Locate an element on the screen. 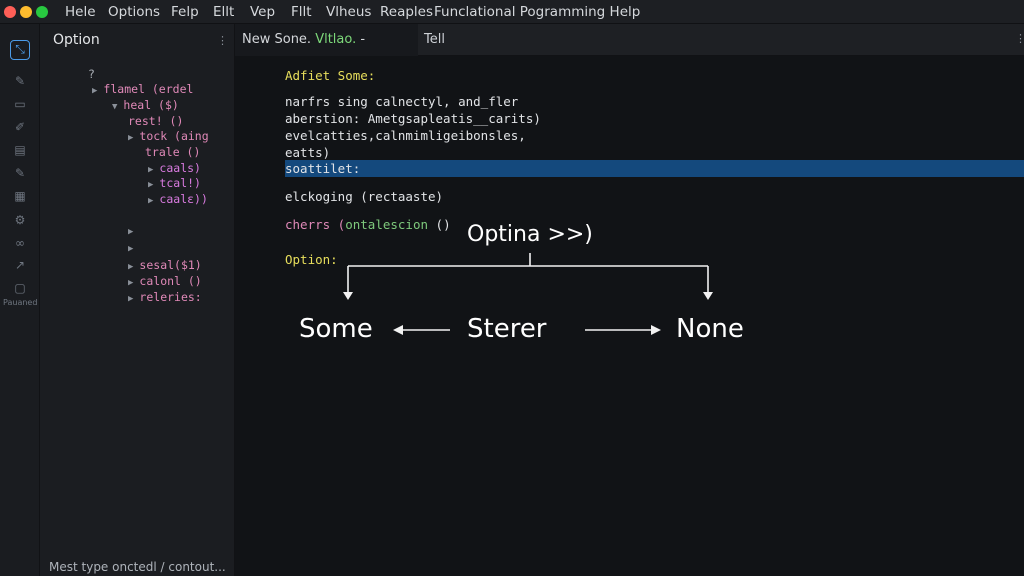  tree-item: ▶ releries: is located at coordinates (165, 297).